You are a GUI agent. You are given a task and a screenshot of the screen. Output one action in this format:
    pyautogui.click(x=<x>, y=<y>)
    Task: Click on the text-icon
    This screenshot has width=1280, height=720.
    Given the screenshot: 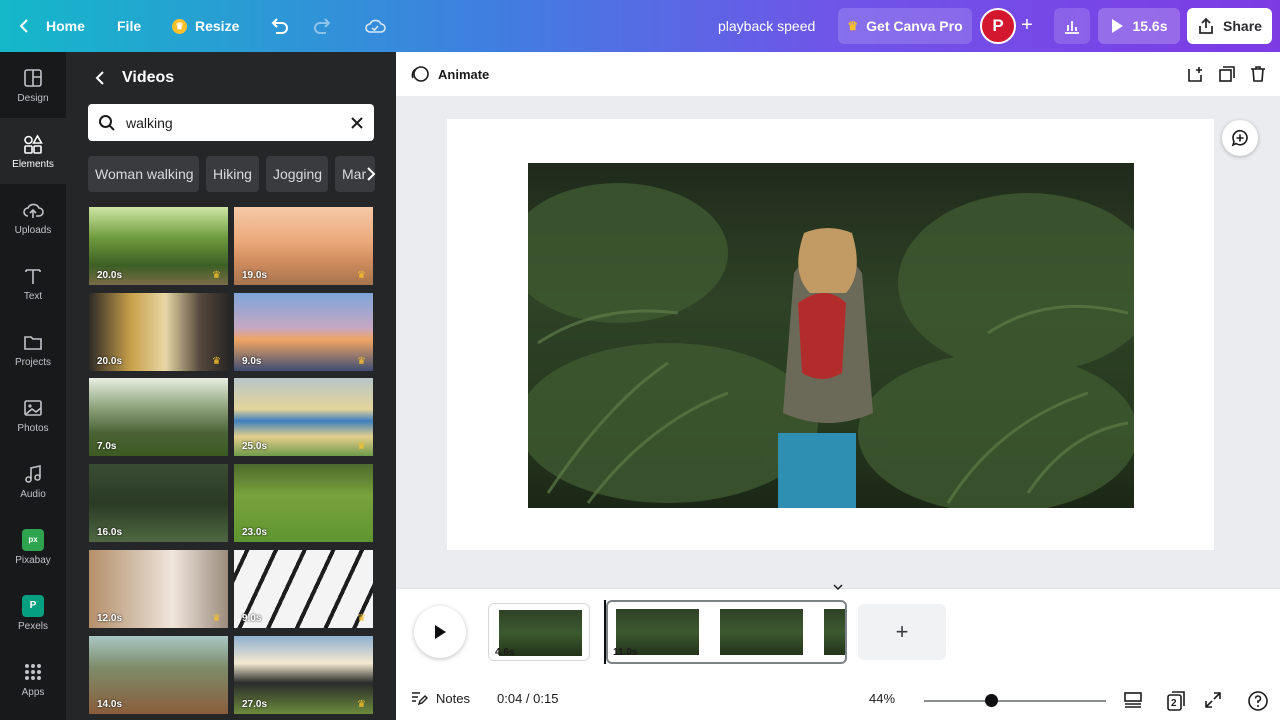 What is the action you would take?
    pyautogui.click(x=33, y=276)
    